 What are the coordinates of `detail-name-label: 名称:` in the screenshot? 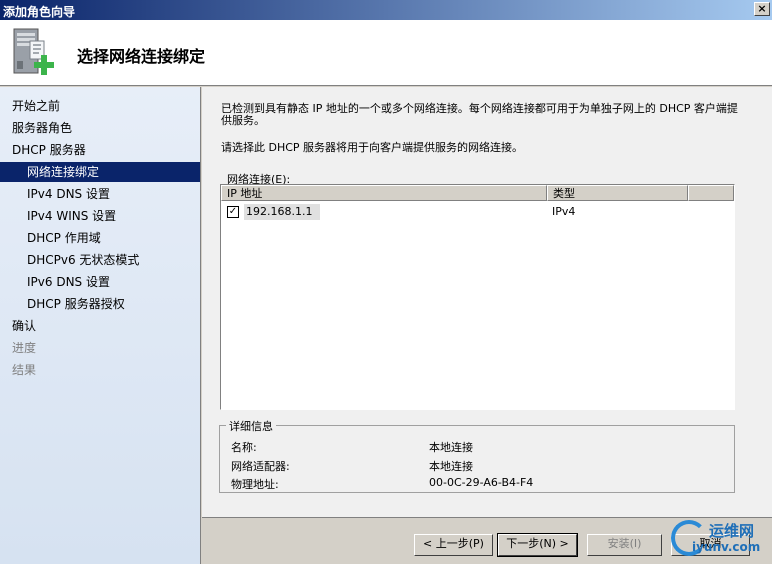 It's located at (244, 447).